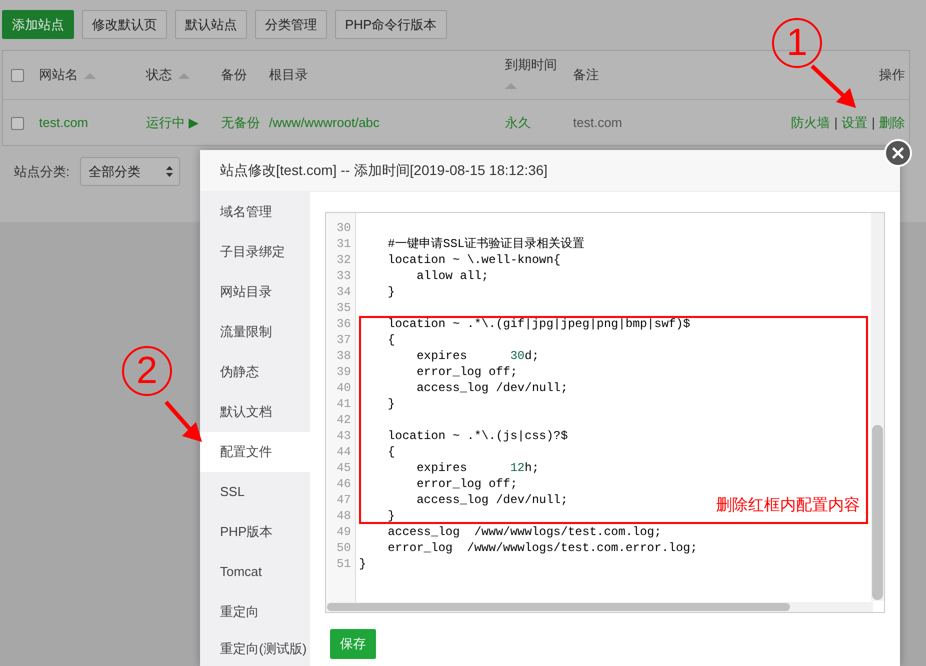 Image resolution: width=926 pixels, height=666 pixels. What do you see at coordinates (344, 420) in the screenshot?
I see `line-number: 42` at bounding box center [344, 420].